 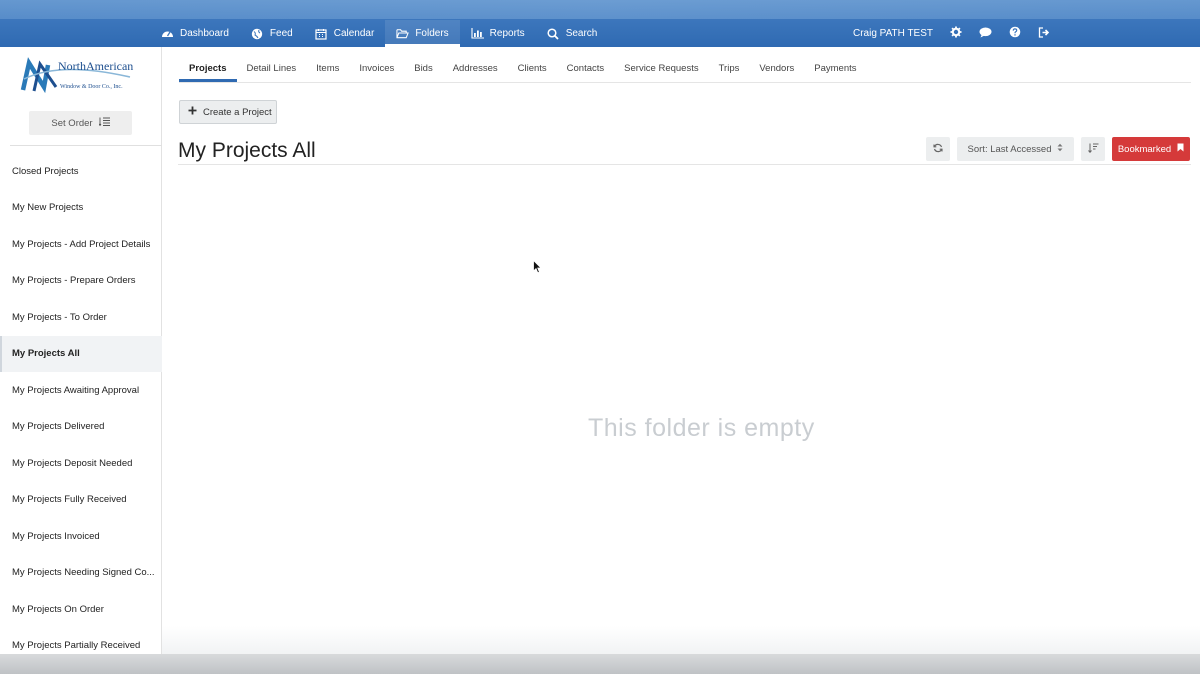 What do you see at coordinates (581, 33) in the screenshot?
I see `nav-search-label: Search` at bounding box center [581, 33].